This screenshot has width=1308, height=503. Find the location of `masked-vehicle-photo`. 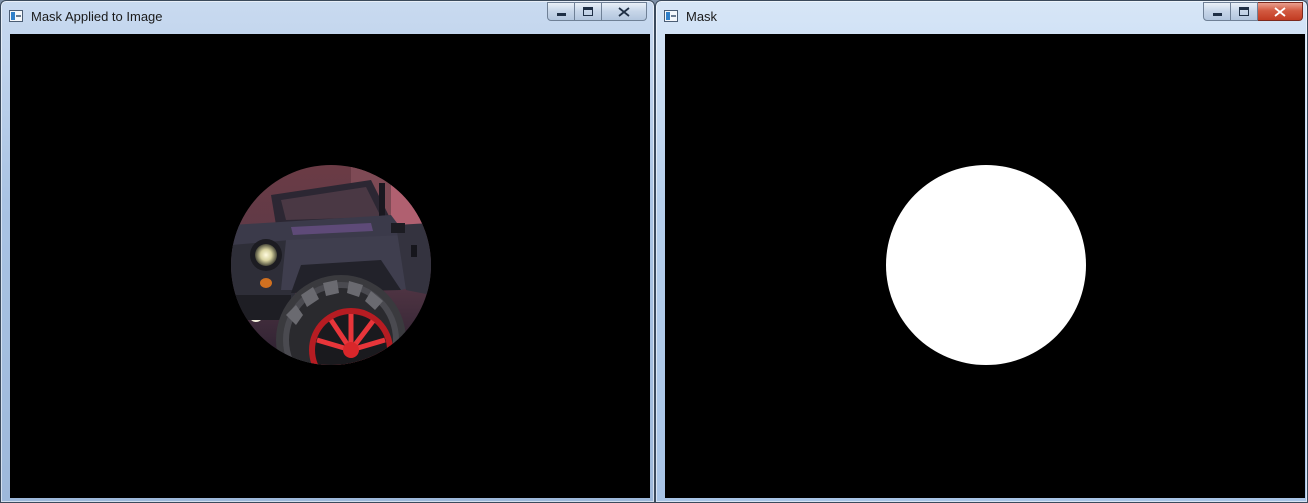

masked-vehicle-photo is located at coordinates (331, 265).